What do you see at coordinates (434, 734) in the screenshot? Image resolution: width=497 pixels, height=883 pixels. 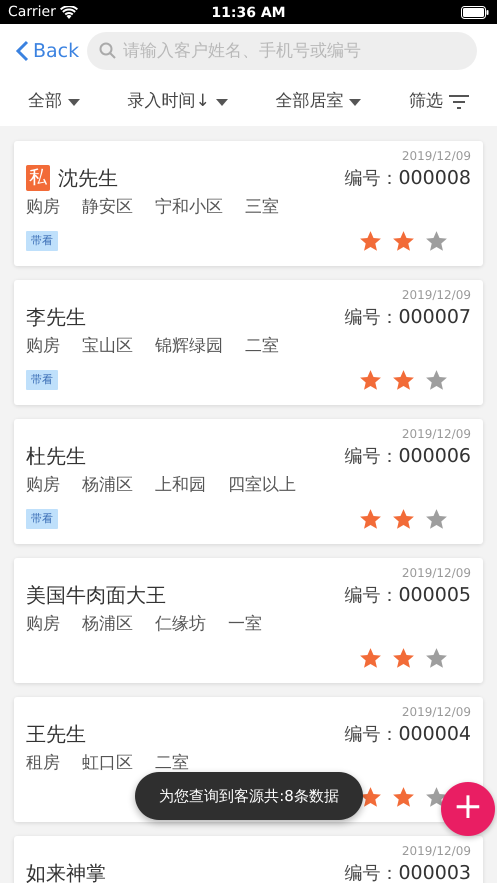 I see `customer-number: 000004` at bounding box center [434, 734].